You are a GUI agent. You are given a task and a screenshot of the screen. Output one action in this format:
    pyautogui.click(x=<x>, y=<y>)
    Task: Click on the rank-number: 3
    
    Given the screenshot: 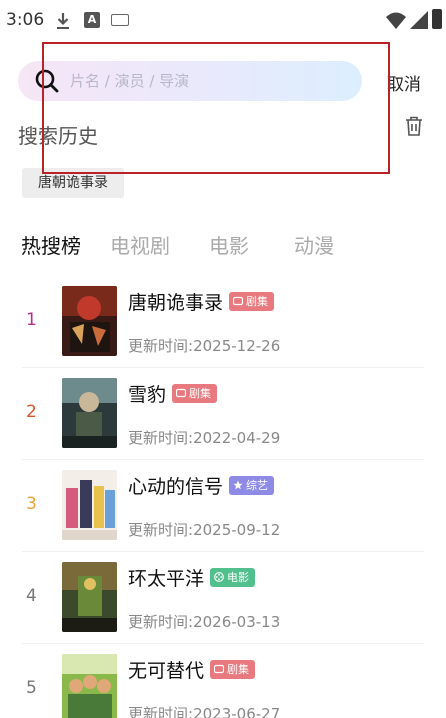 What is the action you would take?
    pyautogui.click(x=31, y=504)
    